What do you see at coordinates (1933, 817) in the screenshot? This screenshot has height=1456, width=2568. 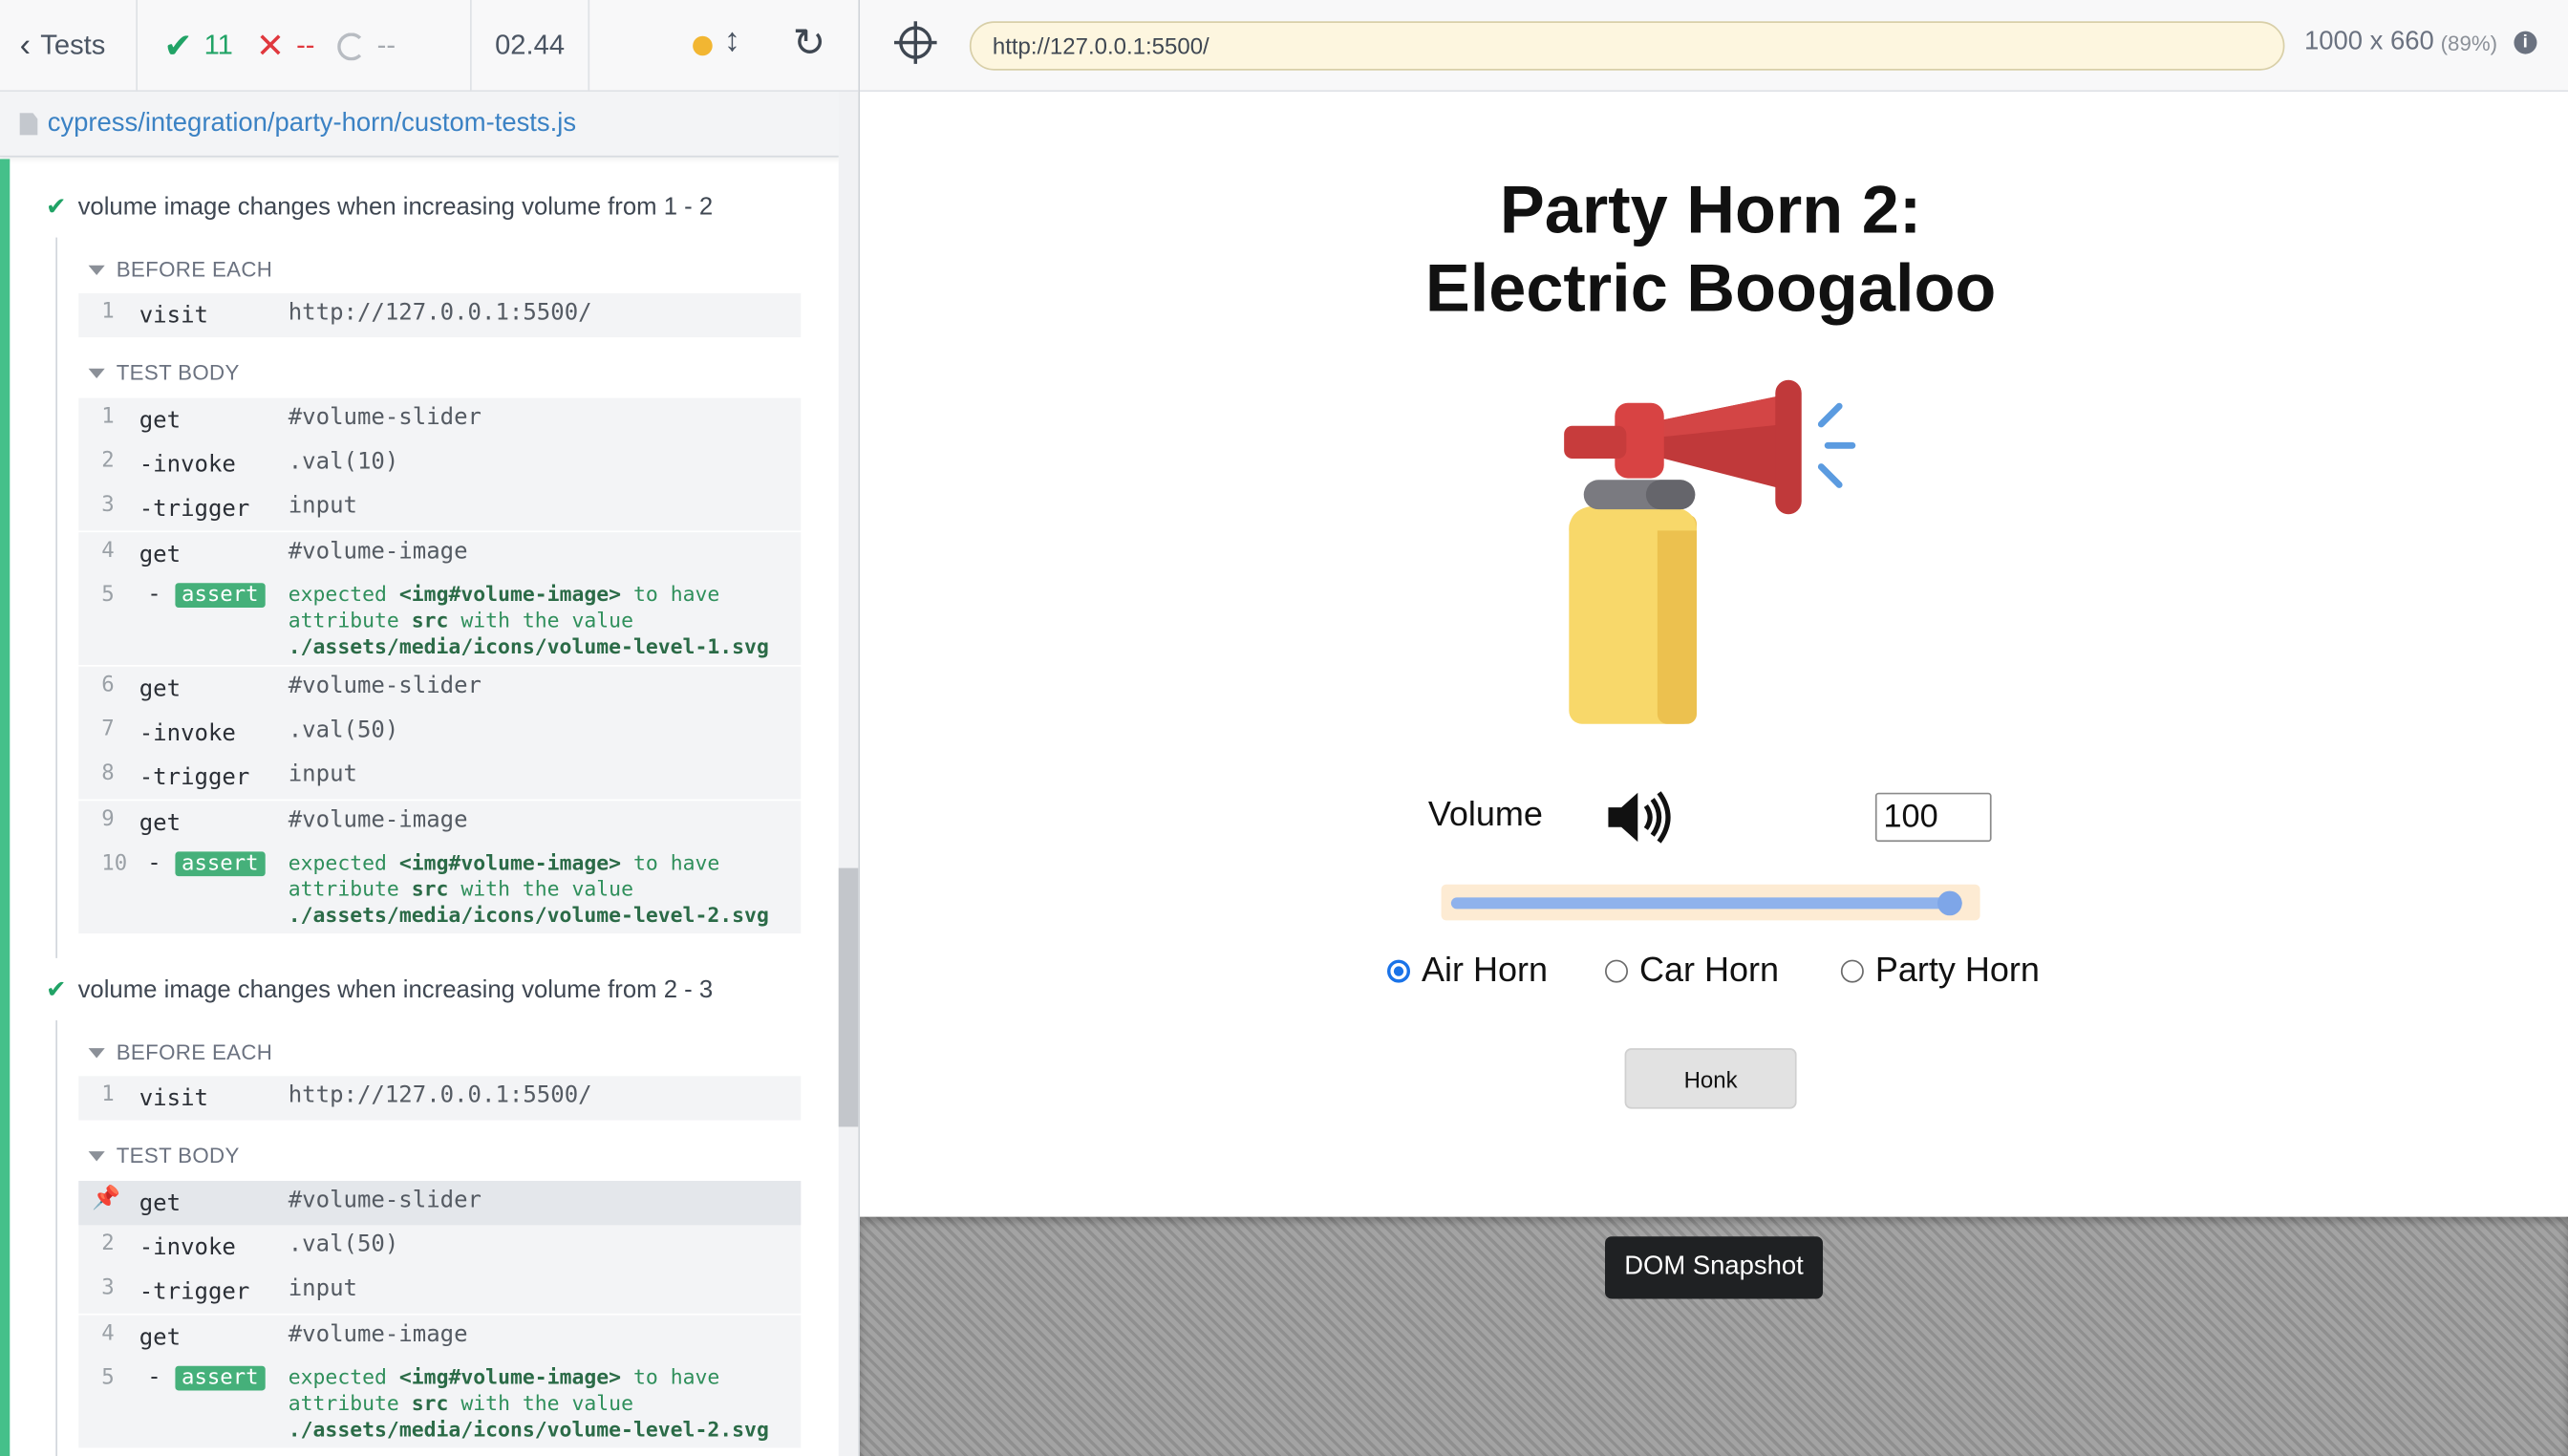 I see `volume-number-input` at bounding box center [1933, 817].